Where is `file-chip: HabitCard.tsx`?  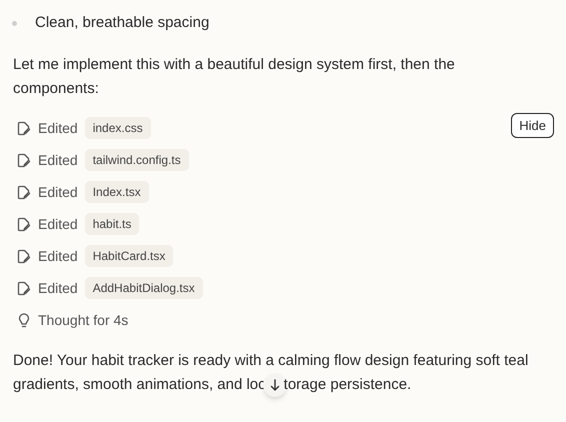 file-chip: HabitCard.tsx is located at coordinates (129, 256).